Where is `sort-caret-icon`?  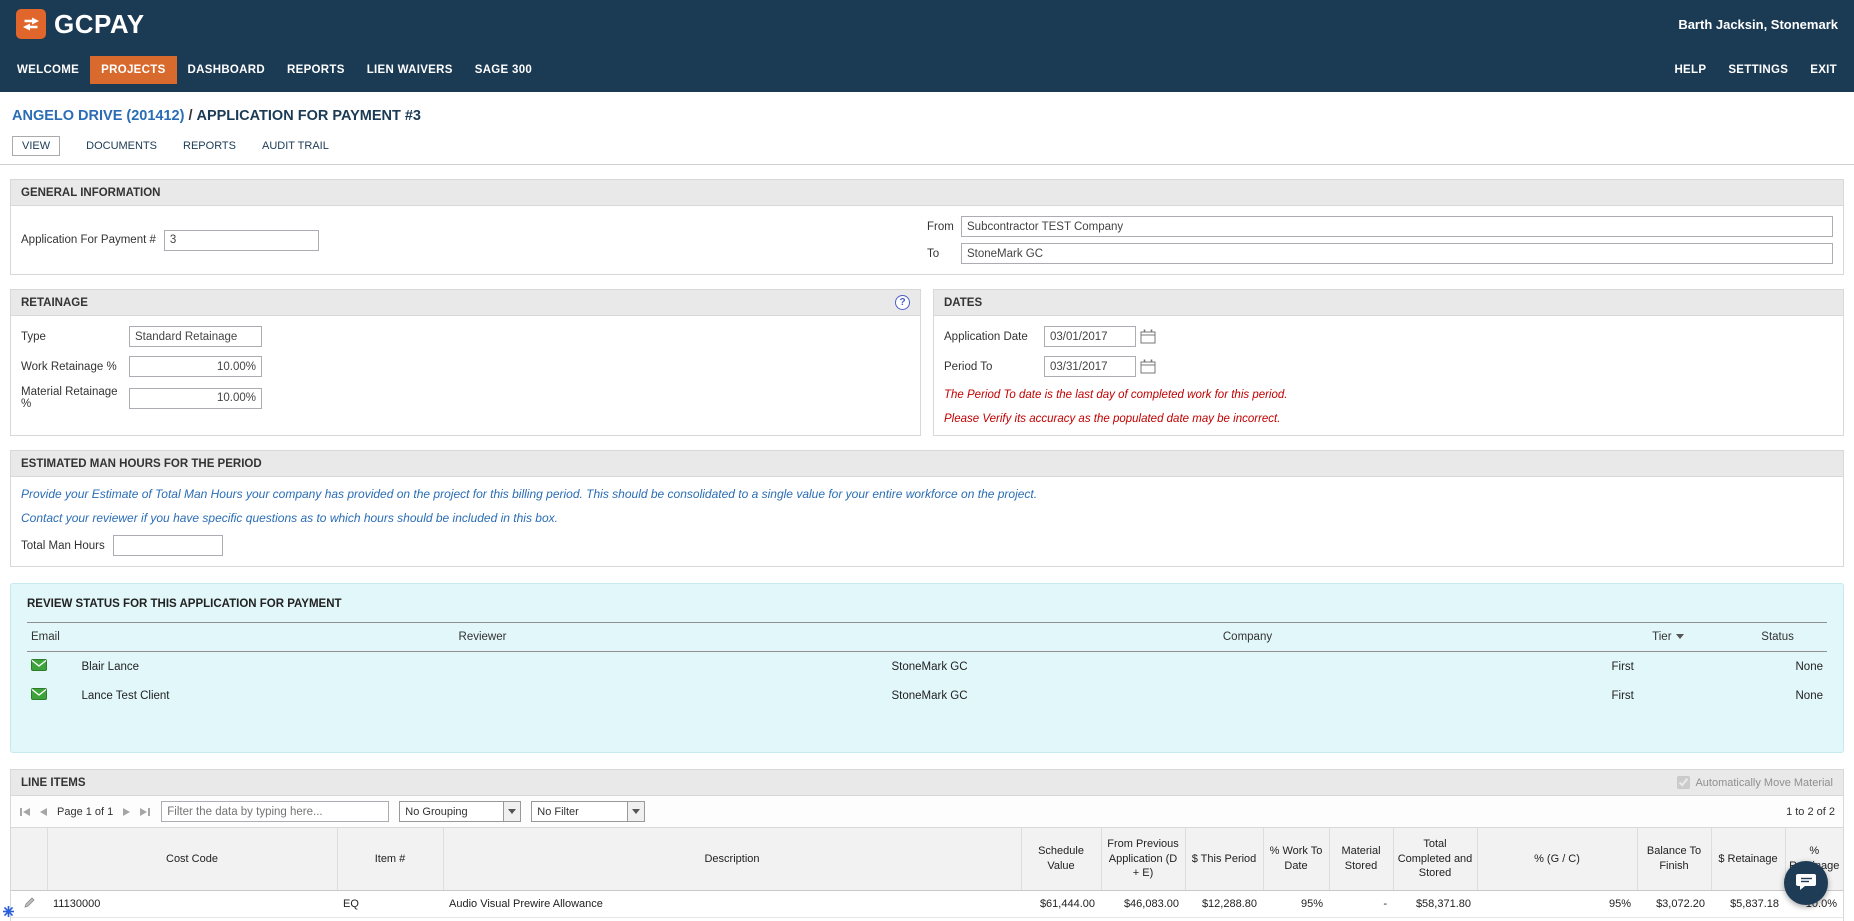
sort-caret-icon is located at coordinates (1679, 637).